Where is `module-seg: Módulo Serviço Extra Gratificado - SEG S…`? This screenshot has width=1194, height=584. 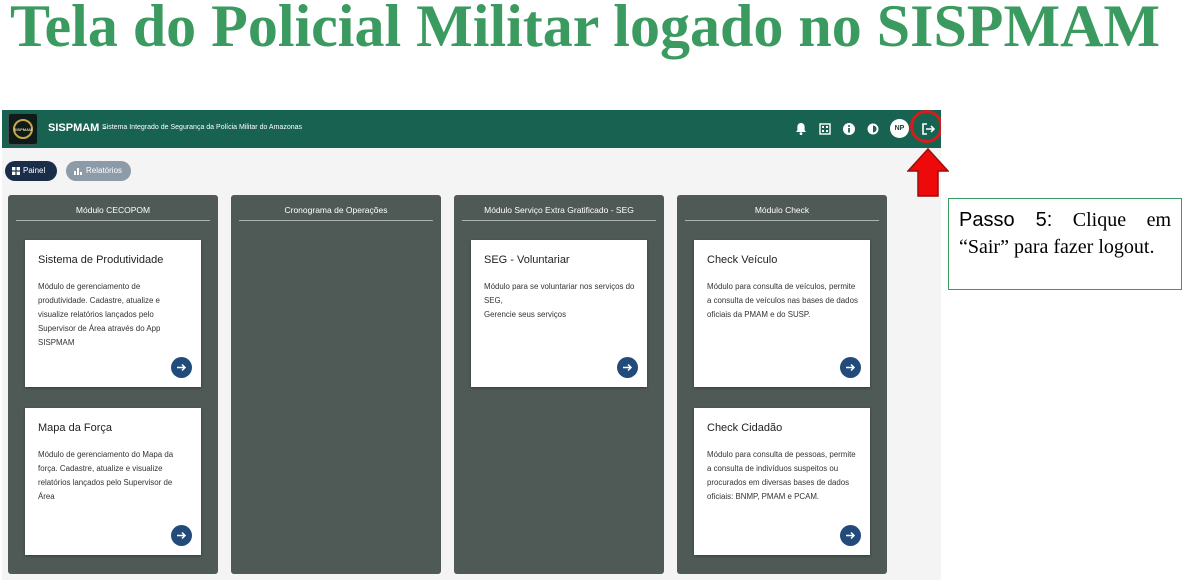 module-seg: Módulo Serviço Extra Gratificado - SEG S… is located at coordinates (559, 384).